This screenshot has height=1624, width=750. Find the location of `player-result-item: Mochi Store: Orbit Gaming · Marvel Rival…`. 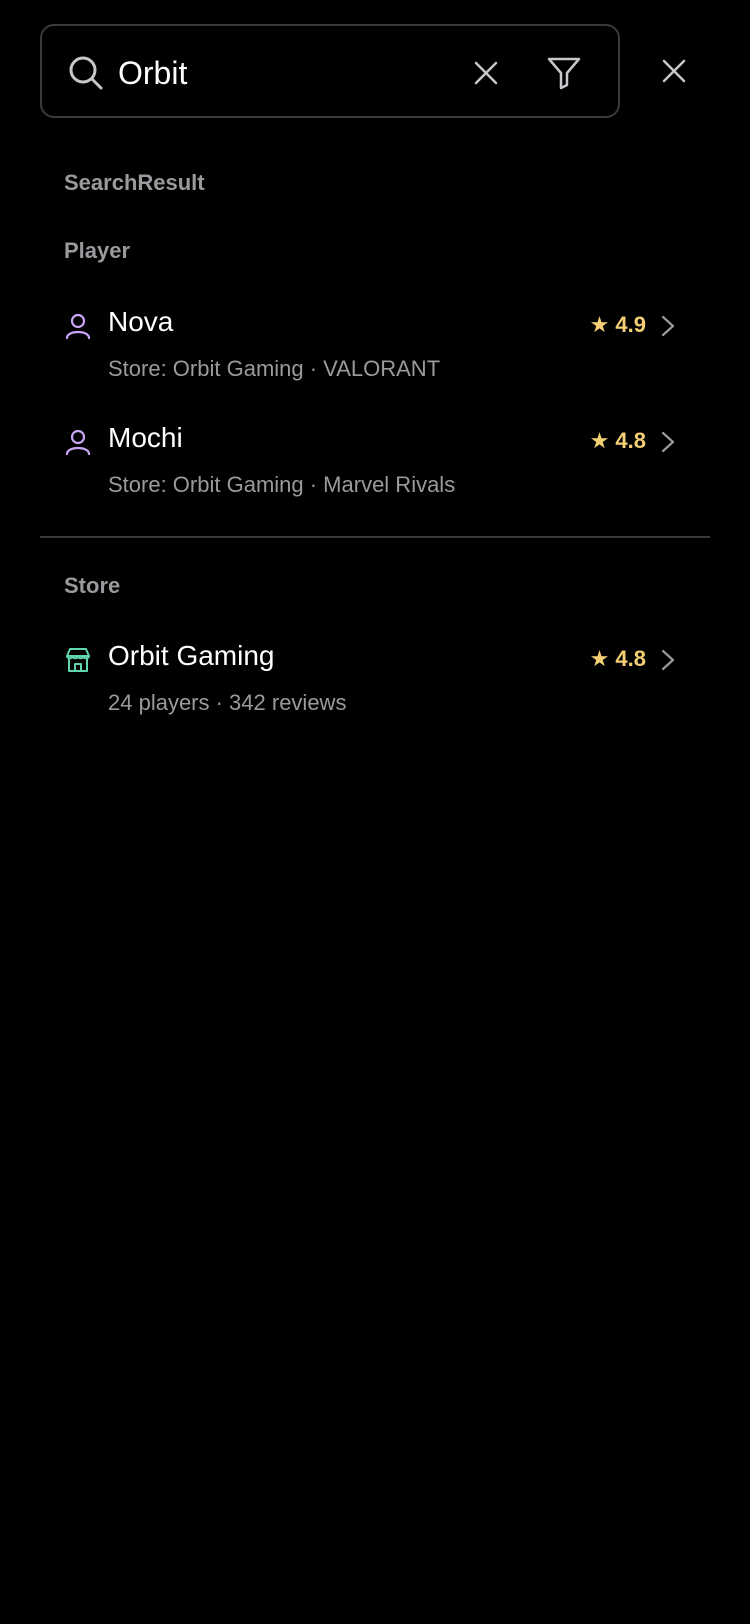

player-result-item: Mochi Store: Orbit Gaming · Marvel Rival… is located at coordinates (375, 466).